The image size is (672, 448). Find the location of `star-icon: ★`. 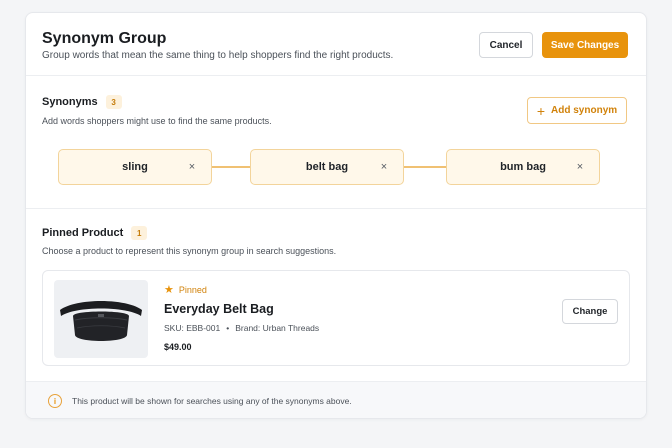

star-icon: ★ is located at coordinates (169, 290).